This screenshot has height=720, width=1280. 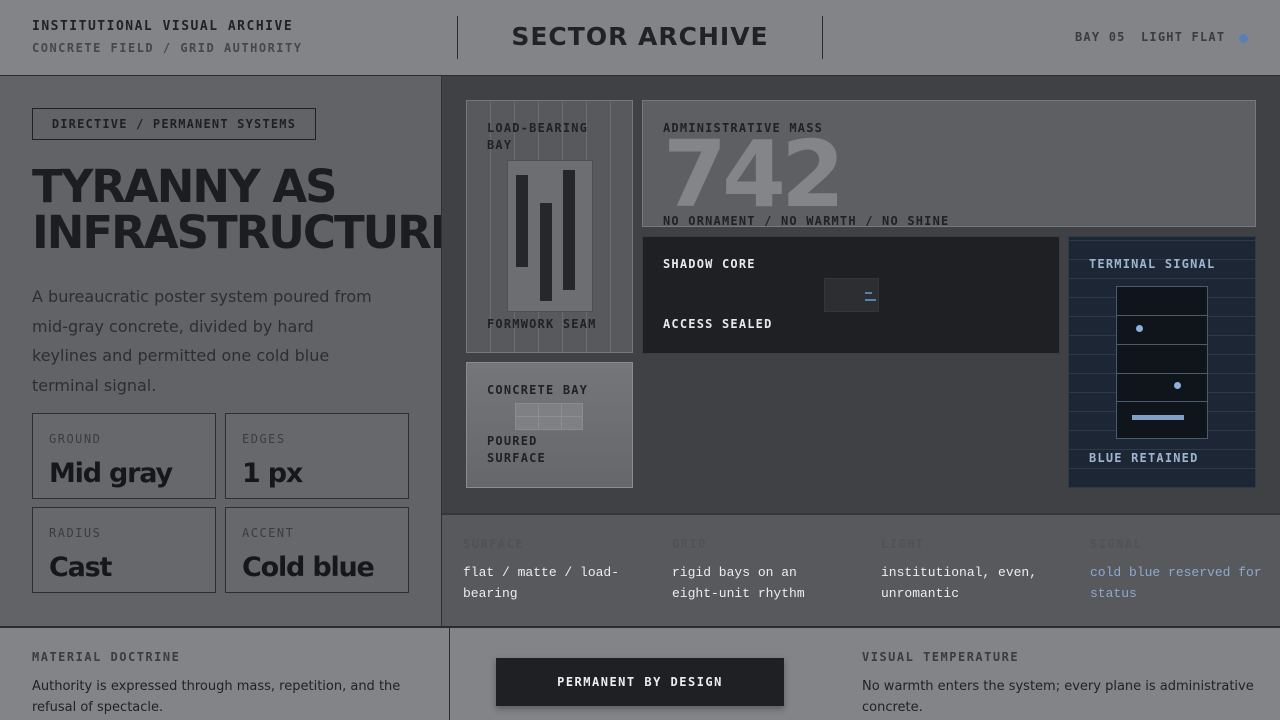 I want to click on tile-caption: ACCESS SEALED, so click(x=718, y=324).